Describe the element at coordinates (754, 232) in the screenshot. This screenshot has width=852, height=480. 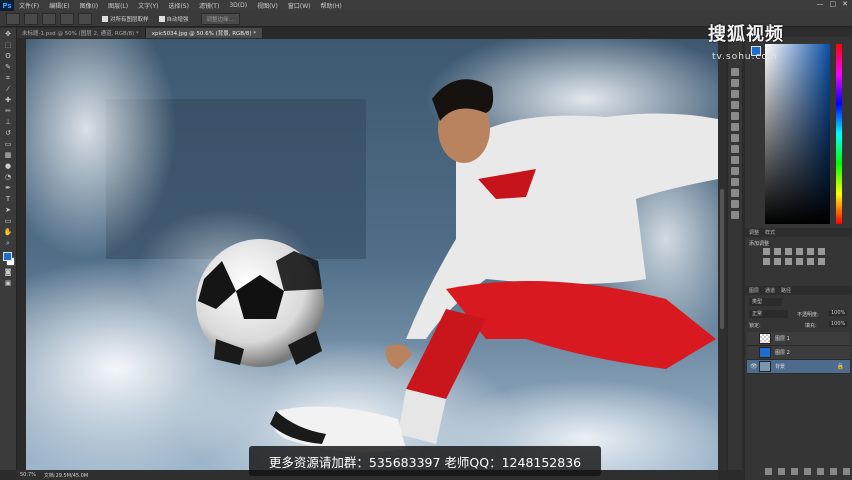
I see `tab-adjustments: 调整` at that location.